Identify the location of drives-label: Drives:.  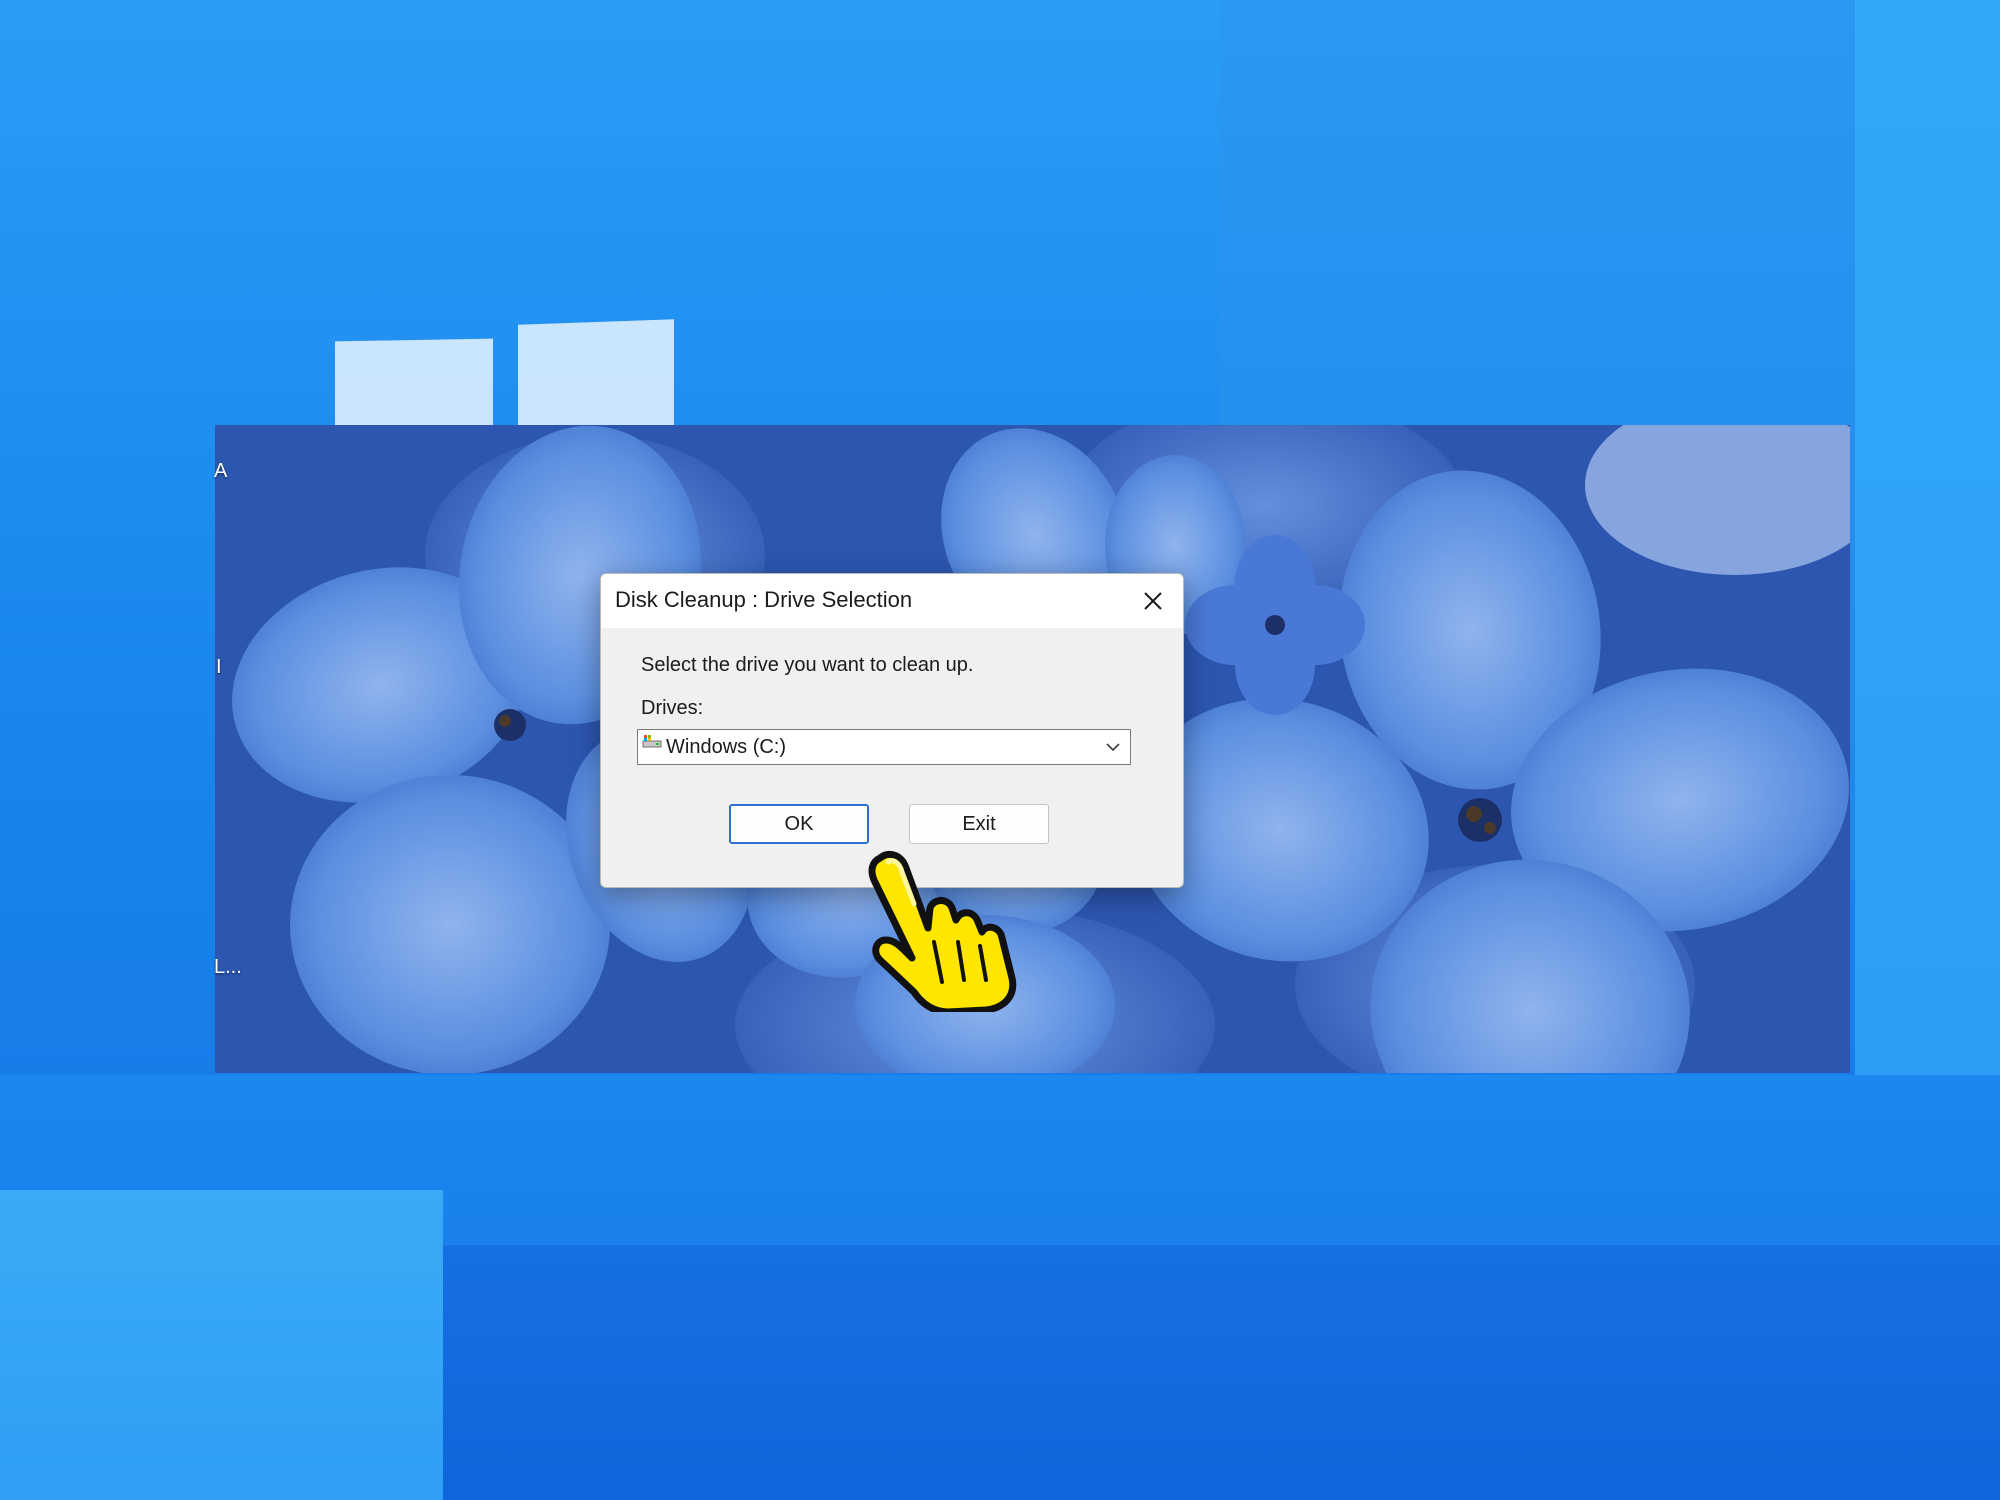
(672, 708).